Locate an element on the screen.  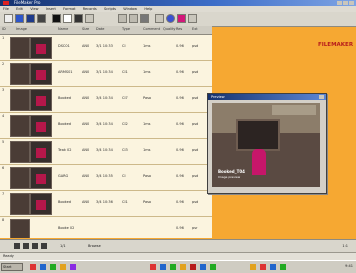
table-row: 3 Booked AN0 3/4 10:34 CI7 Paso 0.96 psd is located at coordinates (106, 99).